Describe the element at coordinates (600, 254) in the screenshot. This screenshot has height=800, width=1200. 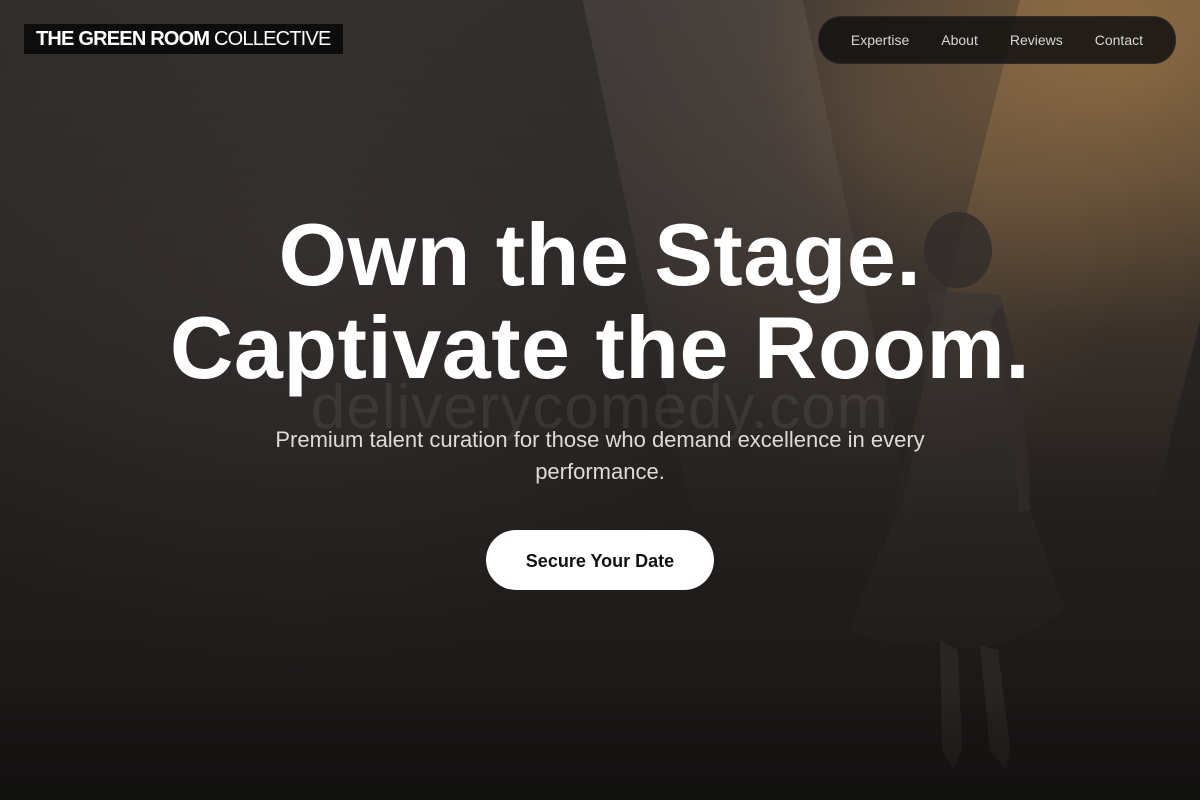
I see `hero-headline-line-1: Own the Stage.` at that location.